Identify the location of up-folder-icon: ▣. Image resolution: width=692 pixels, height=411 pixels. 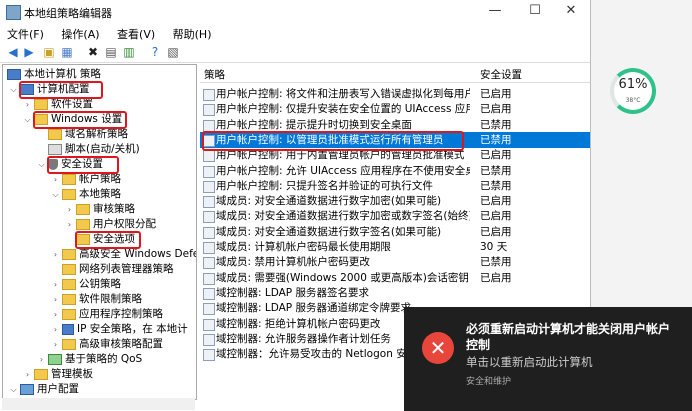
(49, 52).